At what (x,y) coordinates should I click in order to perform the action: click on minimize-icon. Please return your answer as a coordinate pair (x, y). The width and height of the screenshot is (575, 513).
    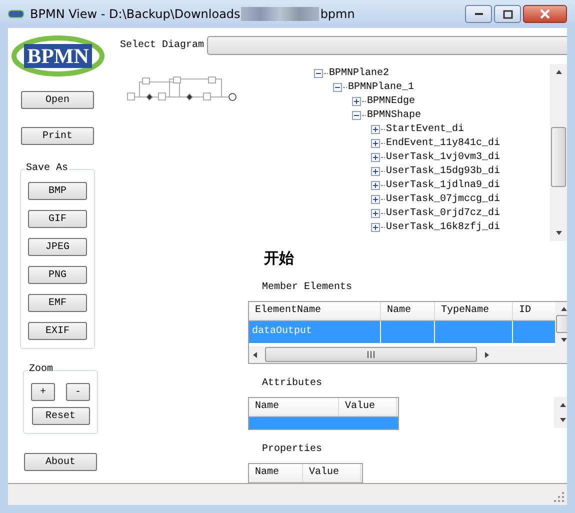
    Looking at the image, I should click on (479, 14).